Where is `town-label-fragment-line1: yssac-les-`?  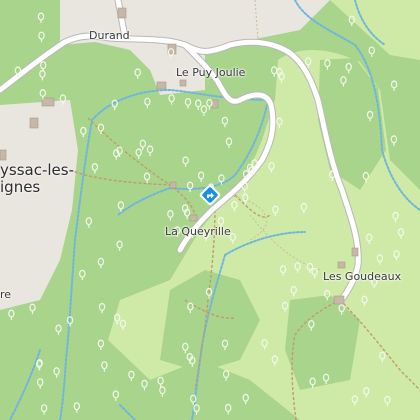 town-label-fragment-line1: yssac-les- is located at coordinates (37, 170).